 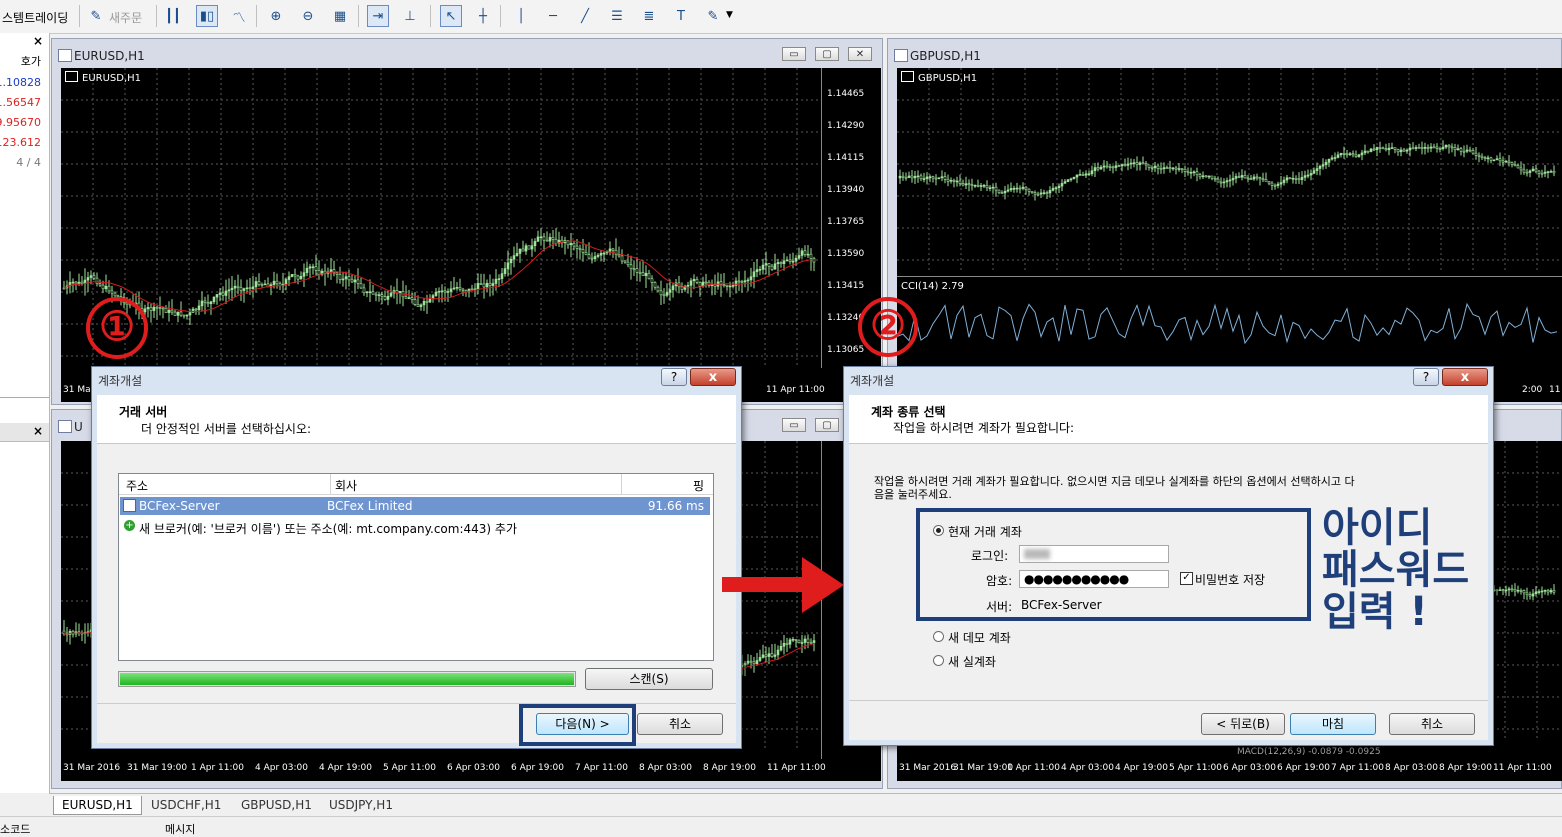 What do you see at coordinates (96, 16) in the screenshot?
I see `new-order-icon: ✎` at bounding box center [96, 16].